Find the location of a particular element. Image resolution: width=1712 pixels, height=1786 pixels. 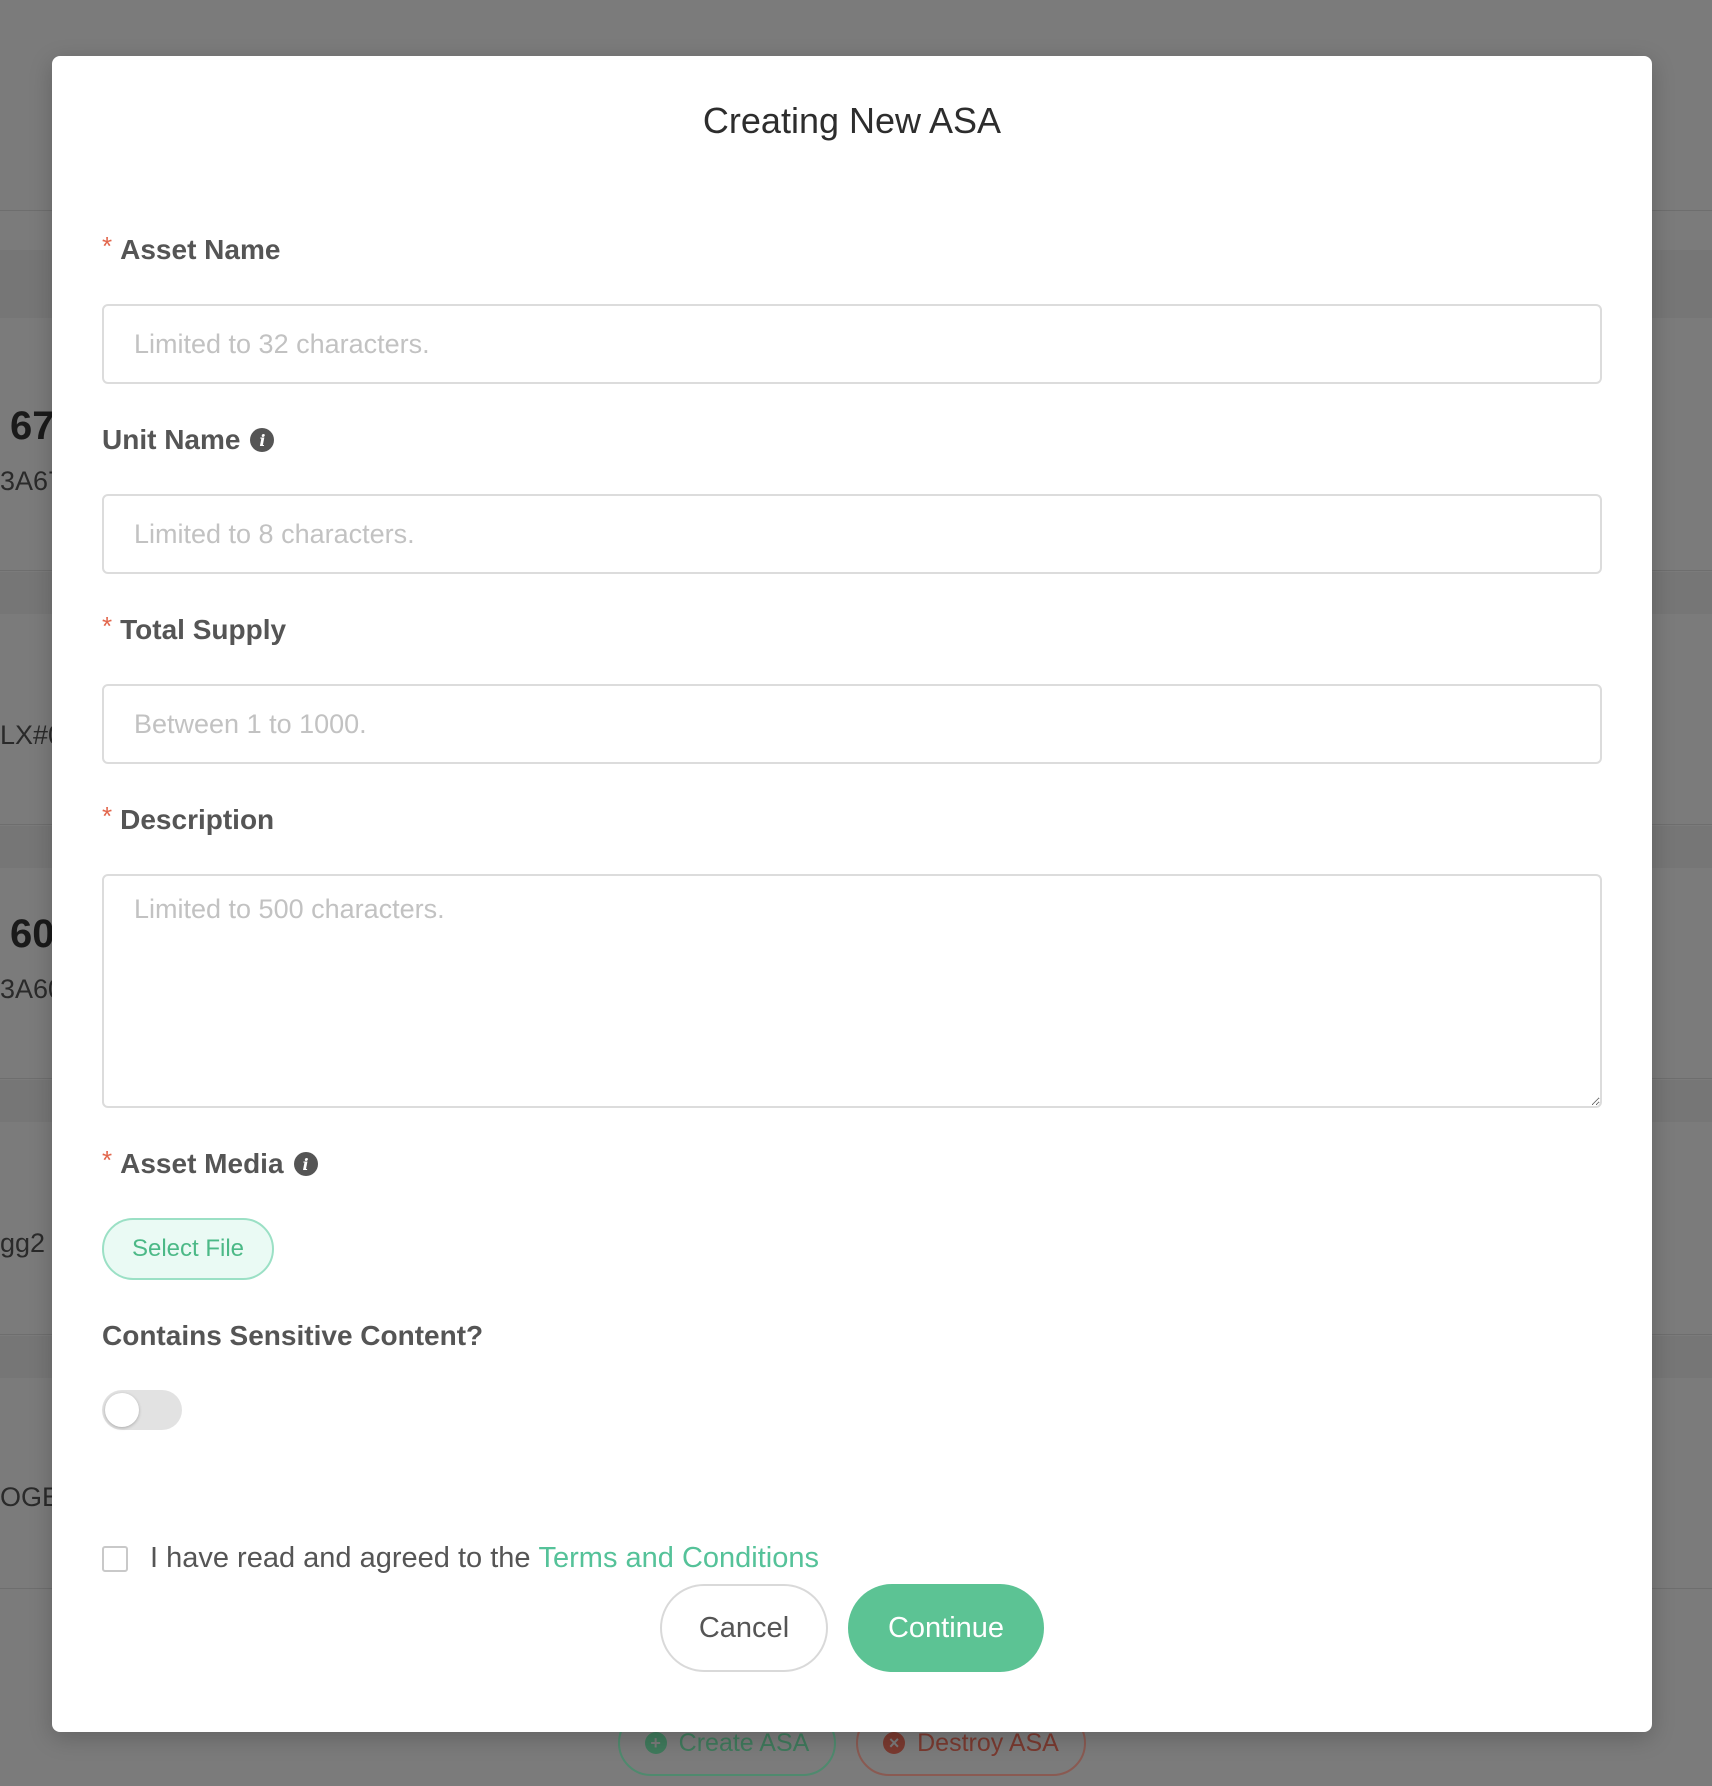

plus-circle-icon: + is located at coordinates (655, 1743).